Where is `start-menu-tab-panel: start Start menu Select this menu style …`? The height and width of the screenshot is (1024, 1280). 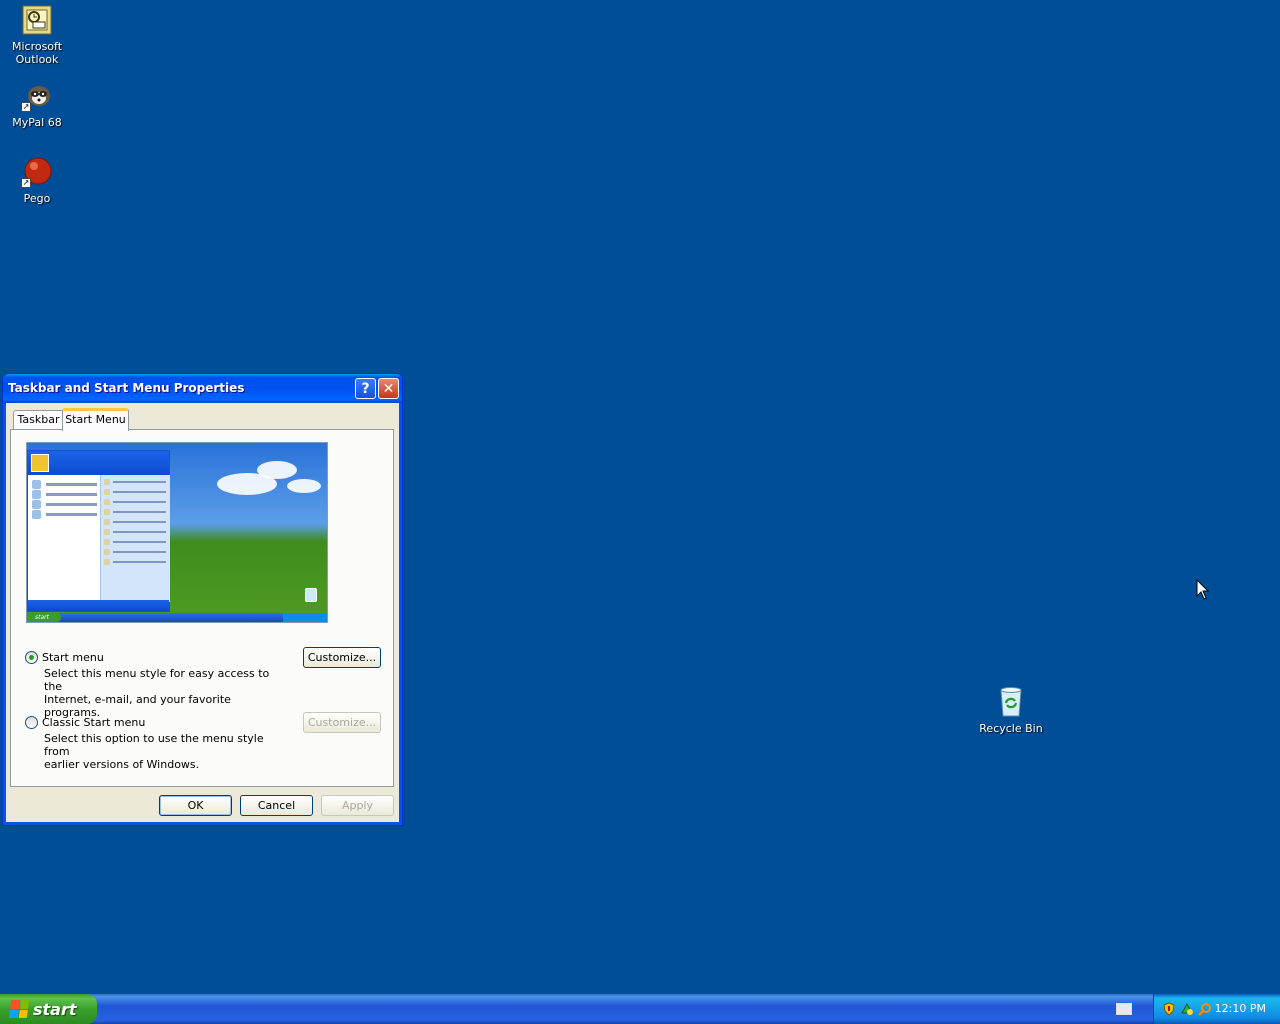 start-menu-tab-panel: start Start menu Select this menu style … is located at coordinates (202, 608).